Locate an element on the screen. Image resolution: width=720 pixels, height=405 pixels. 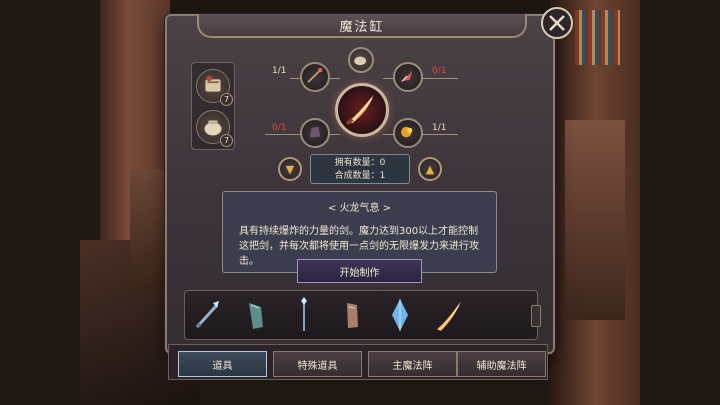
leather-glove-icon is located at coordinates (352, 315).